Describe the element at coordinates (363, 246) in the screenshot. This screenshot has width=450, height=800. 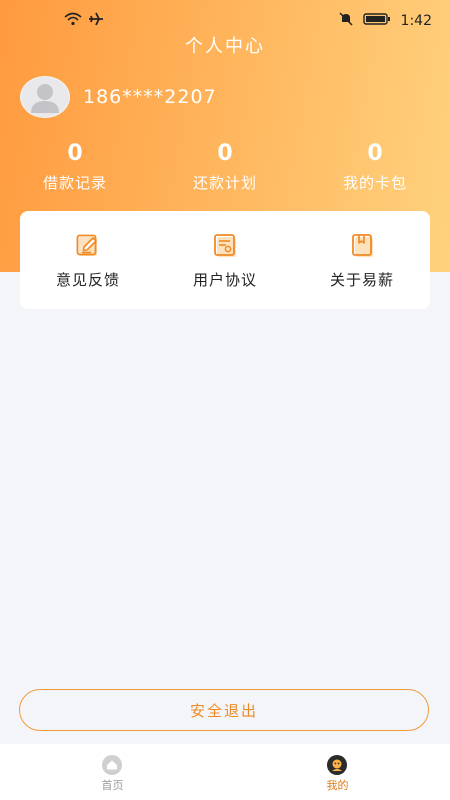
I see `book-icon` at that location.